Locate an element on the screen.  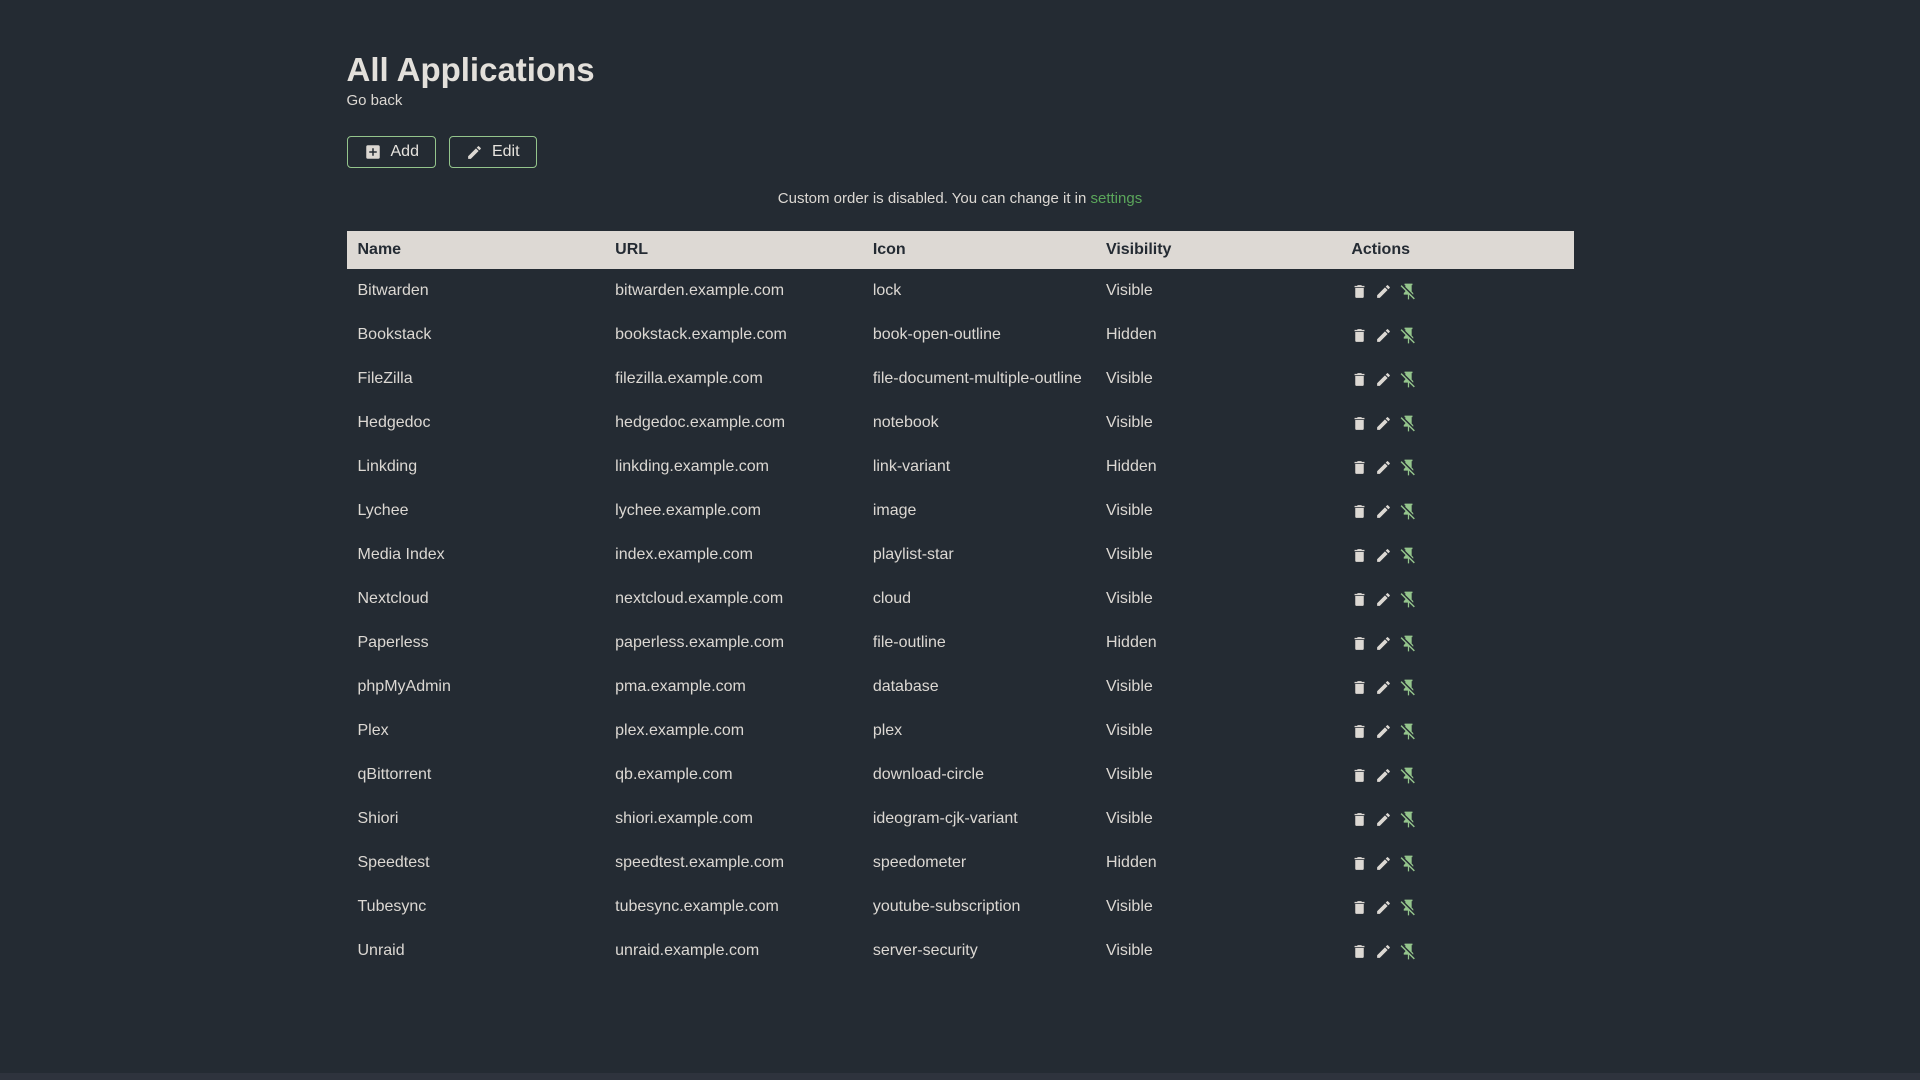
cell-icon: server-security is located at coordinates (925, 951).